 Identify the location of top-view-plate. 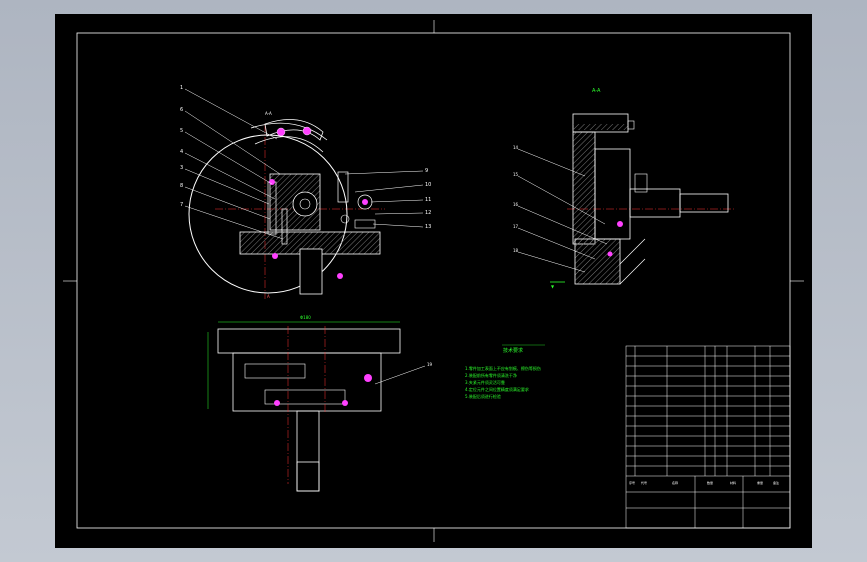
(309, 341).